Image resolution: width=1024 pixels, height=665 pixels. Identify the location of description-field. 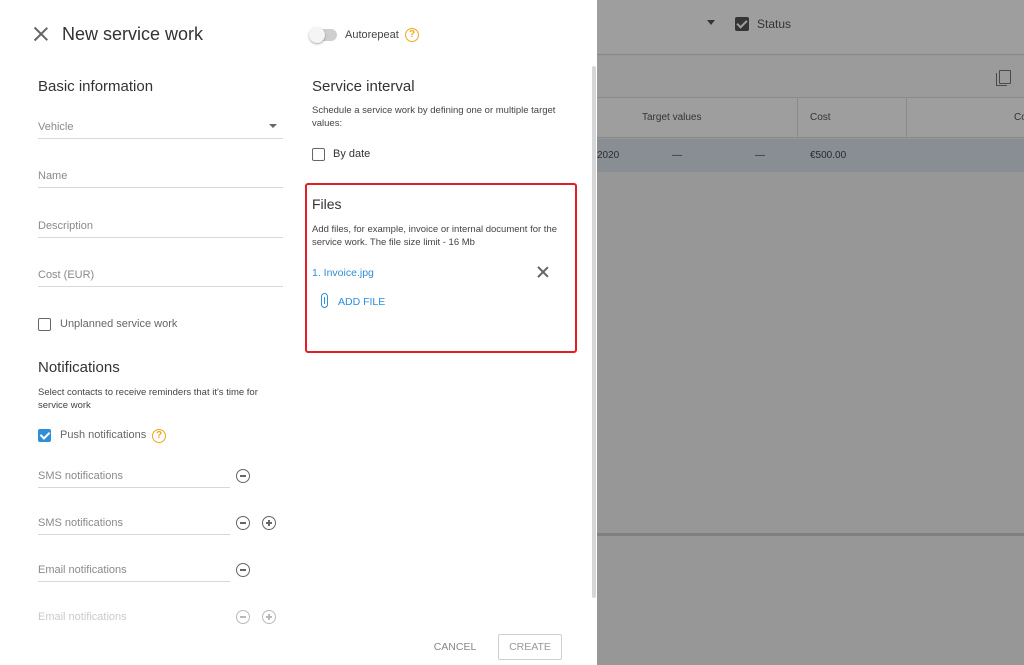
(160, 227).